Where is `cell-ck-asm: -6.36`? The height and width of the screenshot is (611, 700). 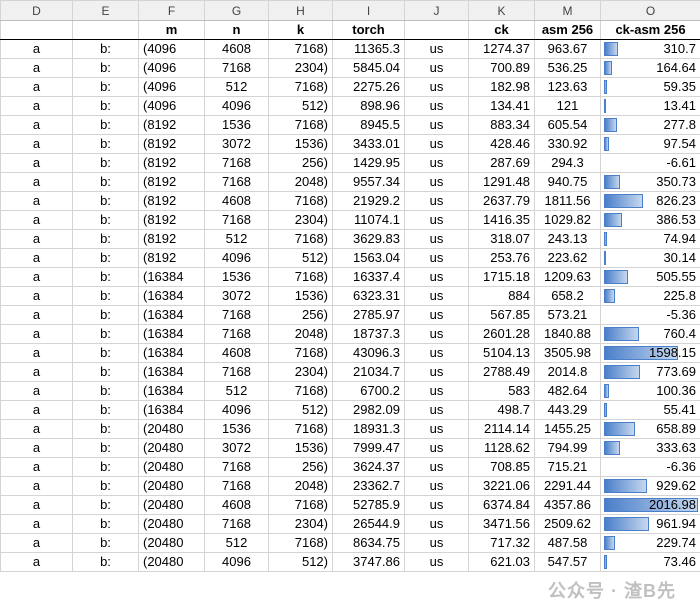
cell-ck-asm: -6.36 is located at coordinates (650, 467).